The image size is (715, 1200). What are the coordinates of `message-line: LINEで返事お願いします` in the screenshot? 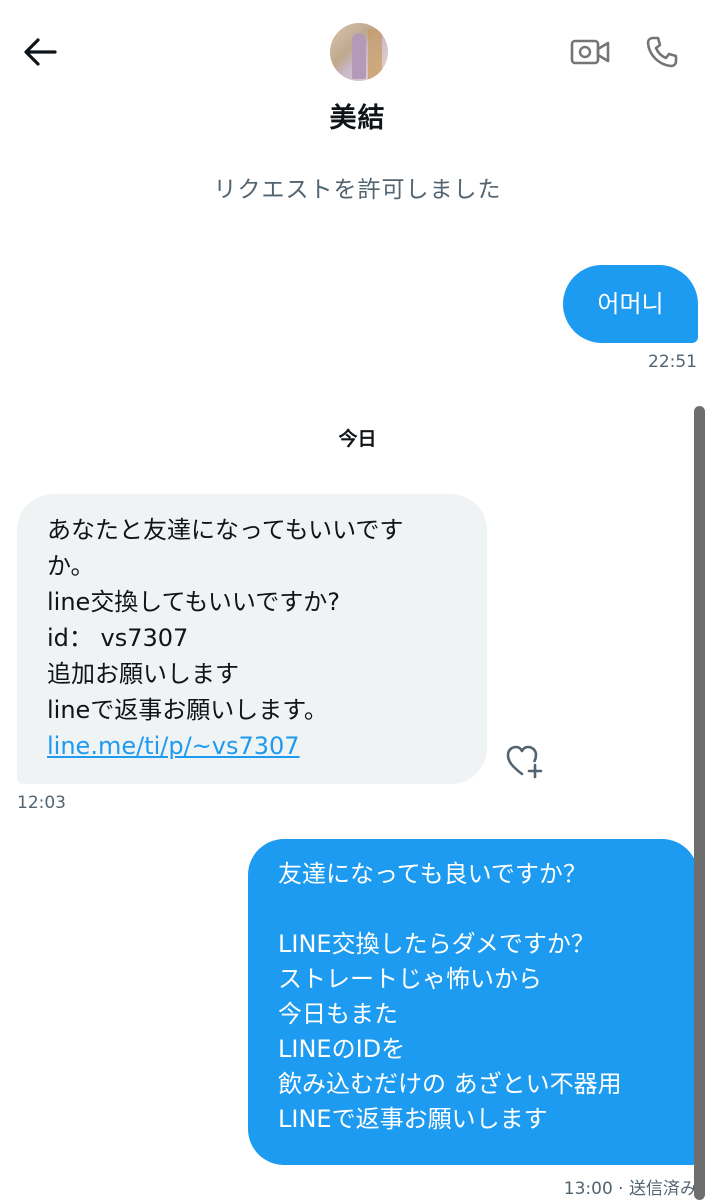 It's located at (413, 1119).